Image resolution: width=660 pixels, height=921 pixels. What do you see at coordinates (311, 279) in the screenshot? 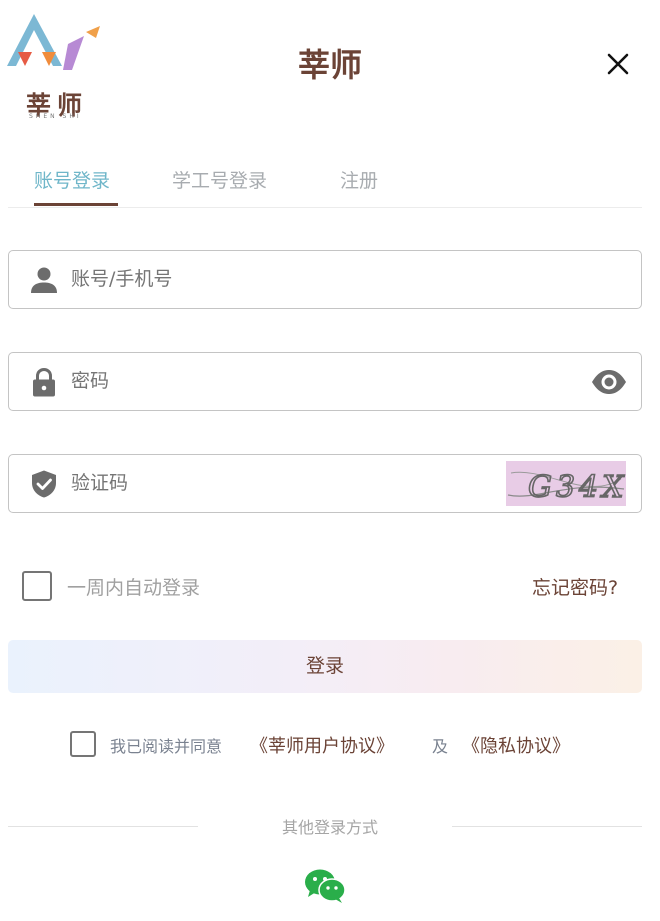
I see `account-input` at bounding box center [311, 279].